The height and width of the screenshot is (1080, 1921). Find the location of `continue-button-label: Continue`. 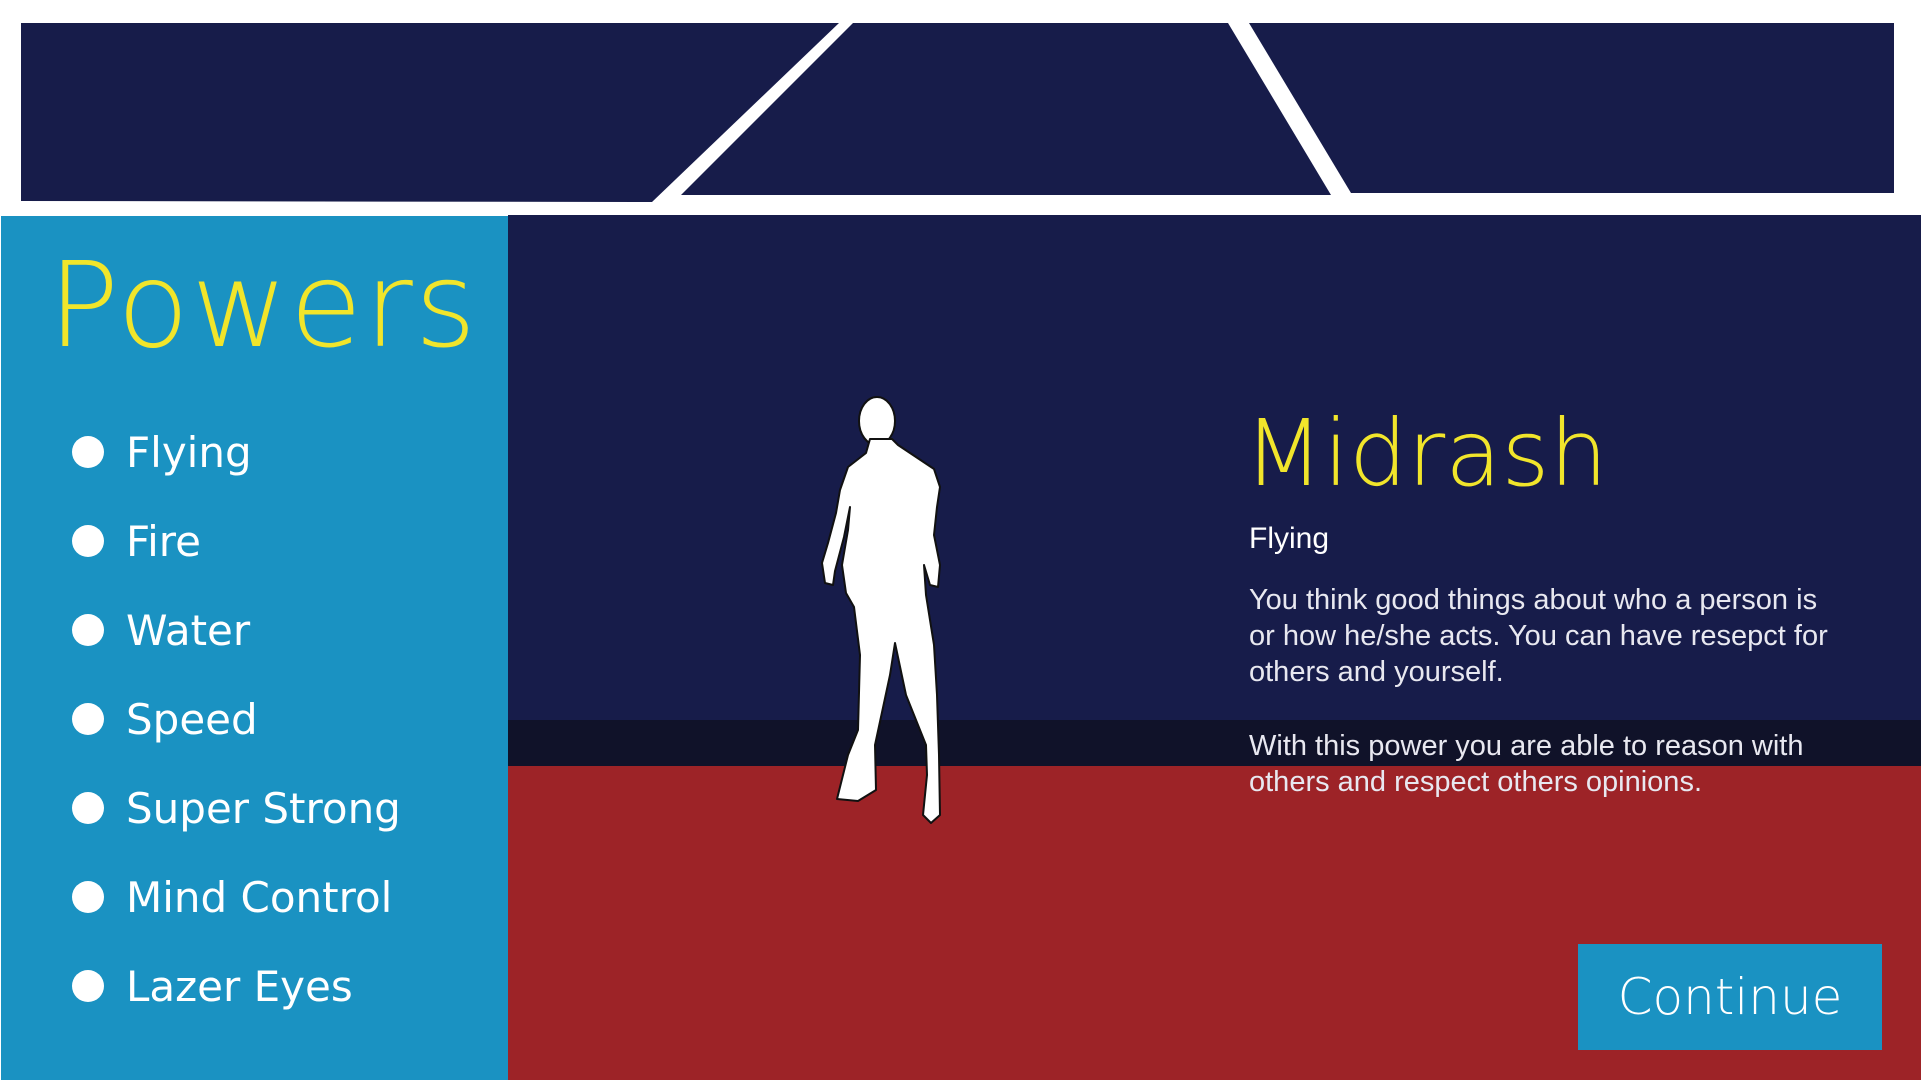

continue-button-label: Continue is located at coordinates (1730, 997).